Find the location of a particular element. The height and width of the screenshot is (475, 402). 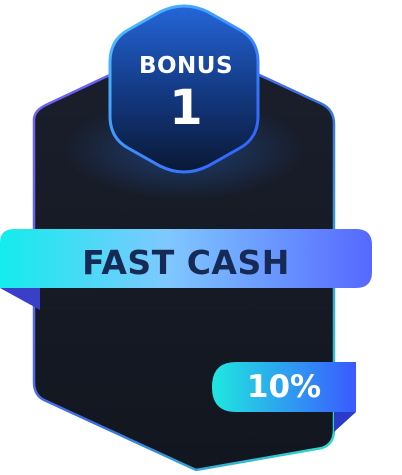

pill-fold is located at coordinates (345, 422).